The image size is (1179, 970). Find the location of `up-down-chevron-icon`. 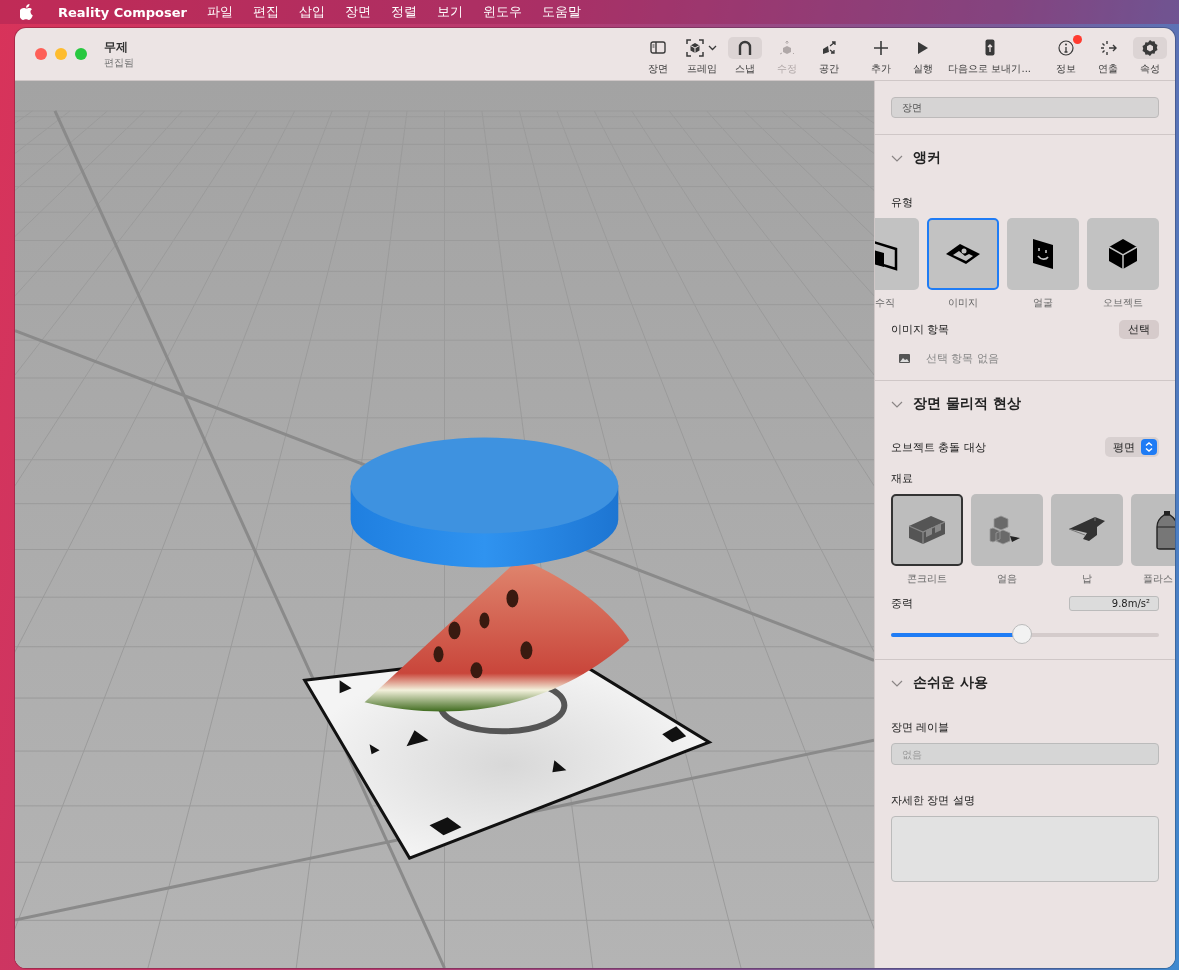

up-down-chevron-icon is located at coordinates (1149, 447).